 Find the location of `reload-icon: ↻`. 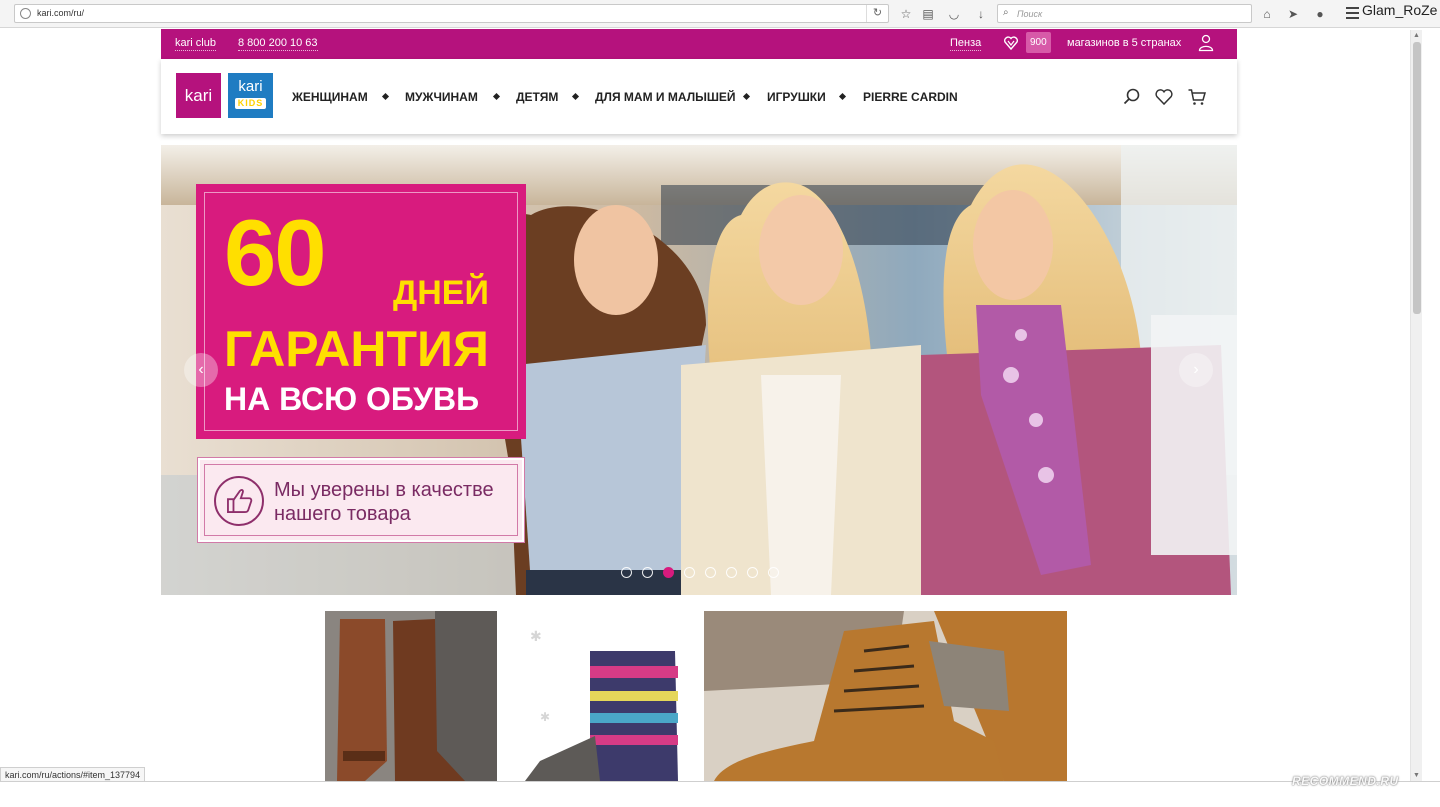

reload-icon: ↻ is located at coordinates (877, 13).